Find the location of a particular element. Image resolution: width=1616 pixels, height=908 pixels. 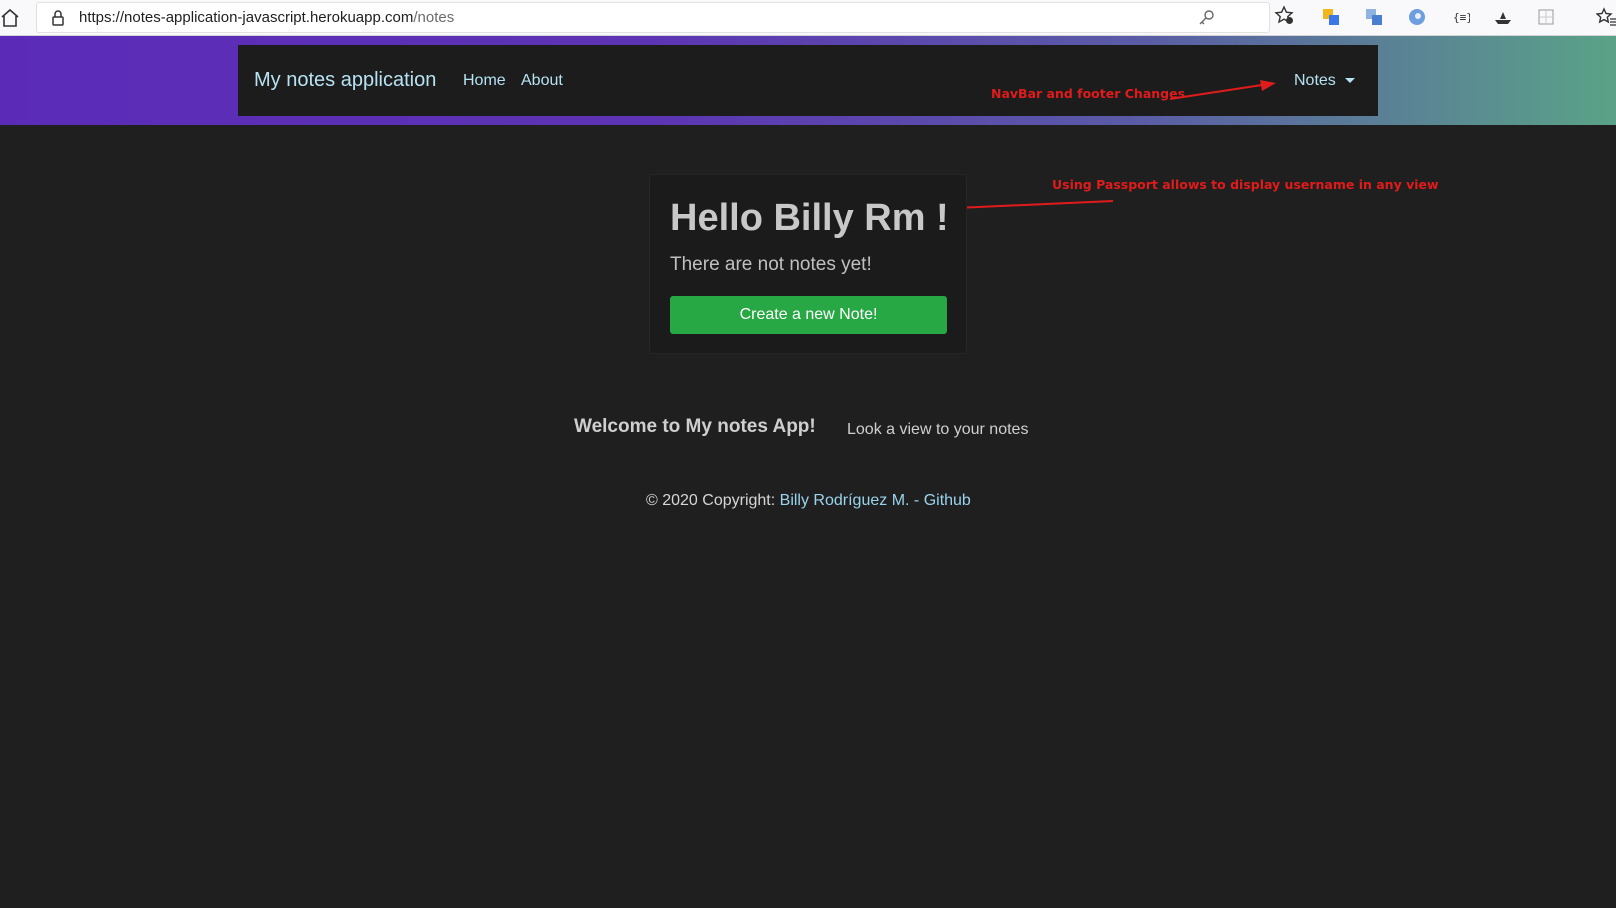

navbar-brand: My notes application is located at coordinates (345, 80).